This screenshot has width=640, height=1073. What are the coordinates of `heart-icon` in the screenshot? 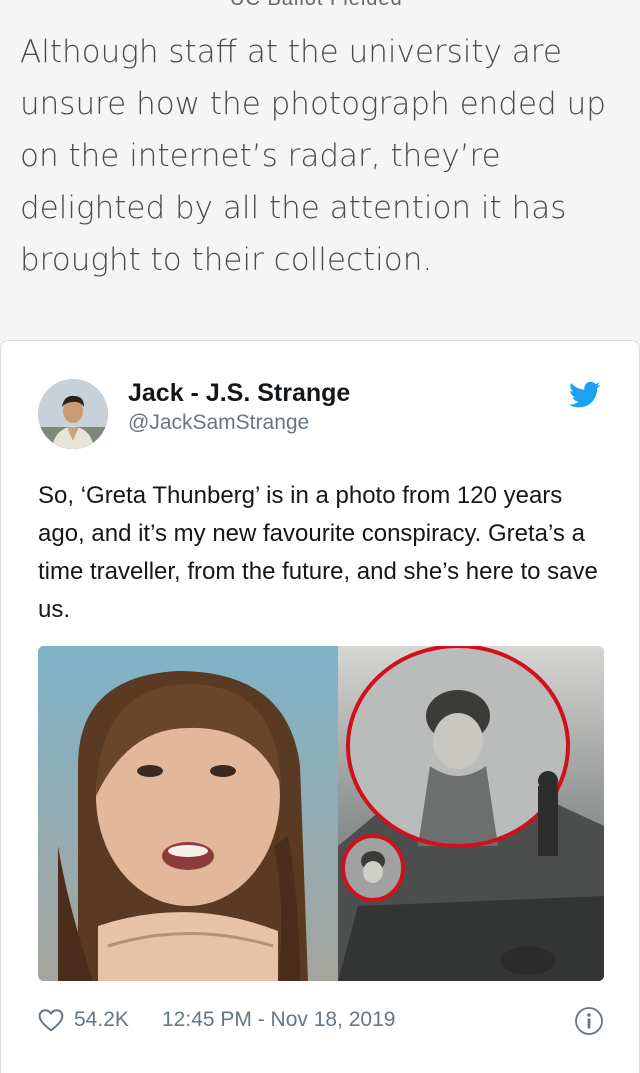 It's located at (51, 1020).